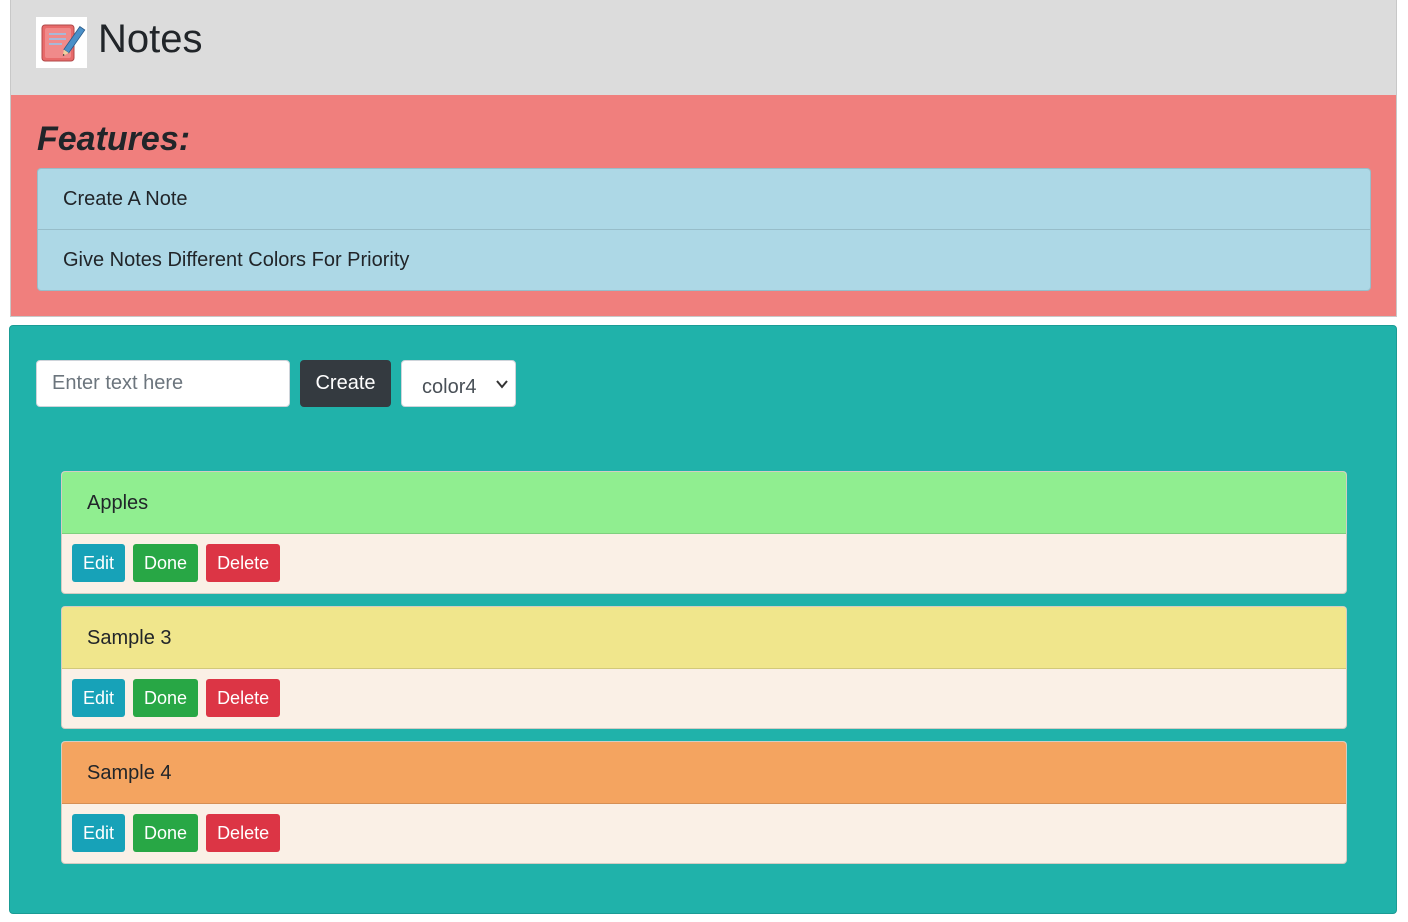 The height and width of the screenshot is (922, 1408). I want to click on note-text: Apples, so click(704, 503).